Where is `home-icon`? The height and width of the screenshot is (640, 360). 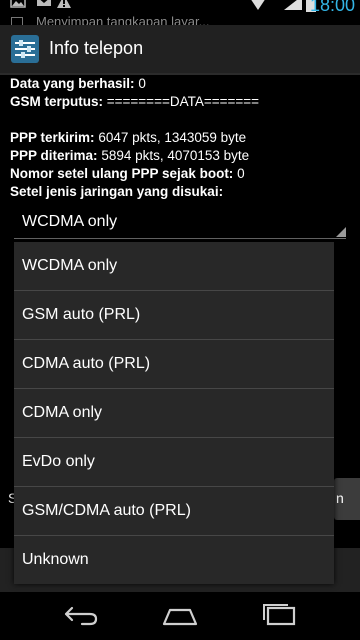 home-icon is located at coordinates (180, 616).